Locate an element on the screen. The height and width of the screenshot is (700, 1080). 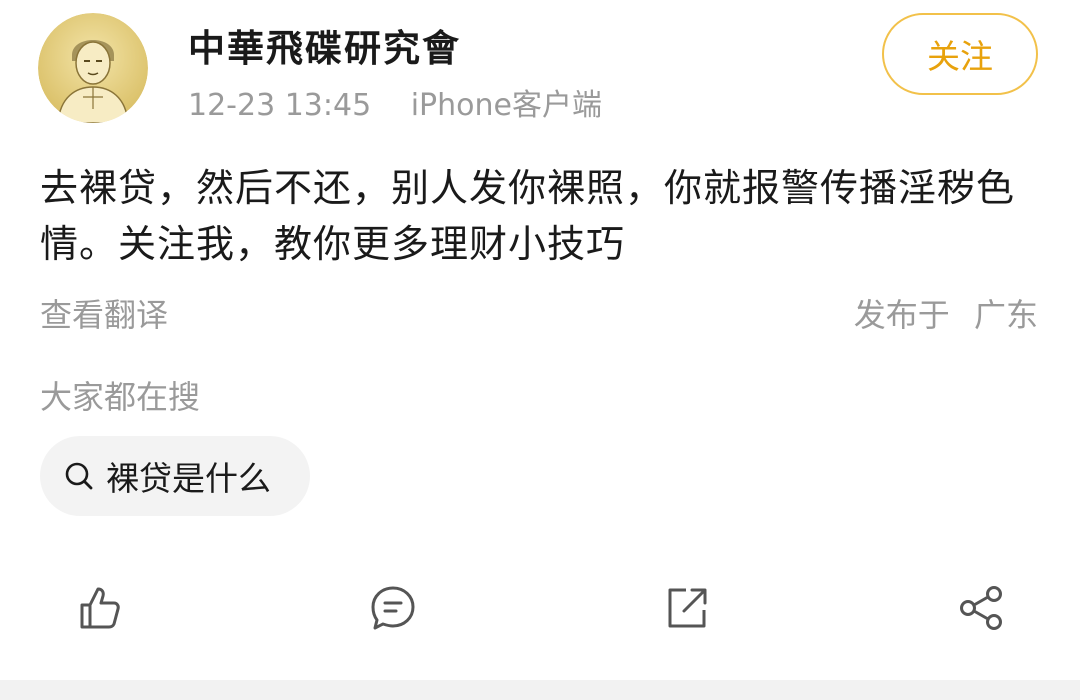
post-client: iPhone客户端 is located at coordinates (506, 105).